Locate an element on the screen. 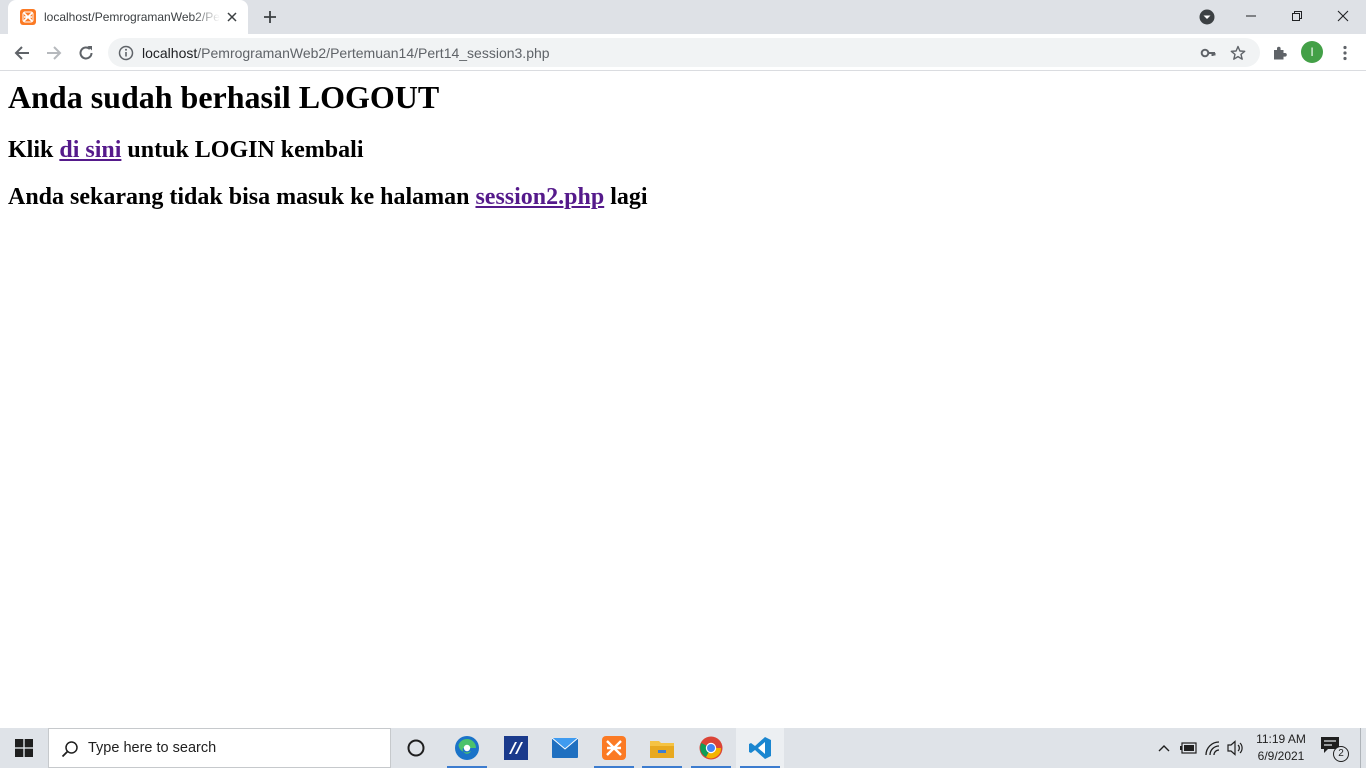 The width and height of the screenshot is (1366, 768). taskbar-app-vscode-insiders is located at coordinates (516, 748).